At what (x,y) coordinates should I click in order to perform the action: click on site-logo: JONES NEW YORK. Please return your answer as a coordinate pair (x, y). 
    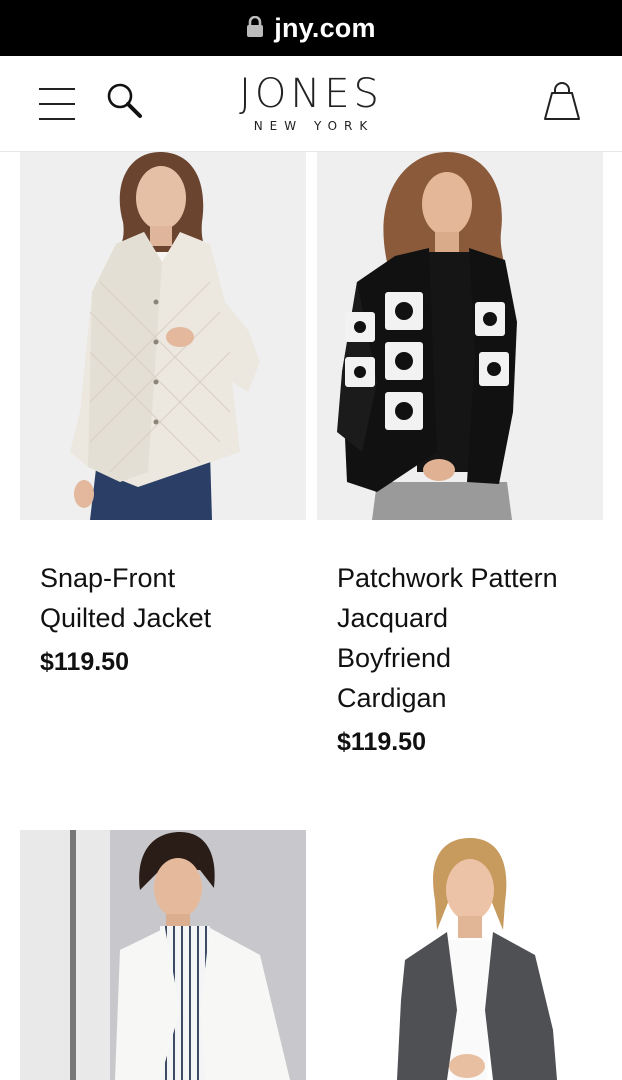
    Looking at the image, I should click on (311, 102).